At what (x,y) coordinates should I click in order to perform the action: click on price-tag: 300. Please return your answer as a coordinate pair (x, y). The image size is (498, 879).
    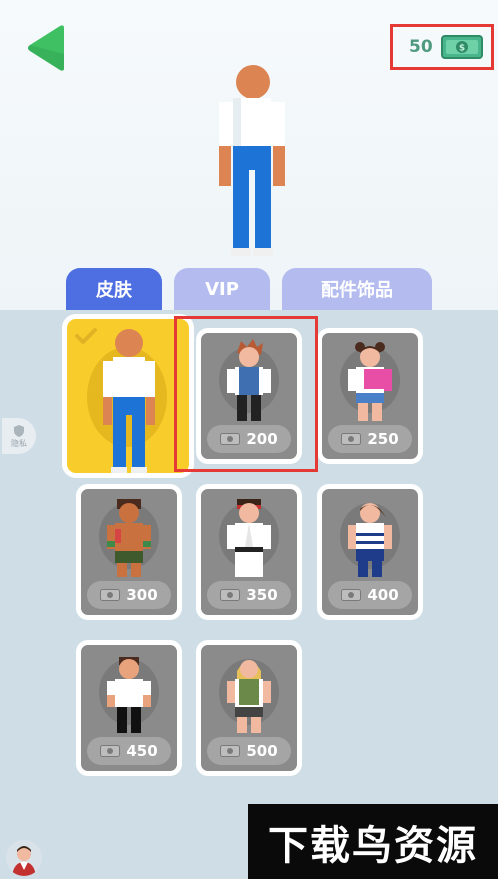
    Looking at the image, I should click on (129, 595).